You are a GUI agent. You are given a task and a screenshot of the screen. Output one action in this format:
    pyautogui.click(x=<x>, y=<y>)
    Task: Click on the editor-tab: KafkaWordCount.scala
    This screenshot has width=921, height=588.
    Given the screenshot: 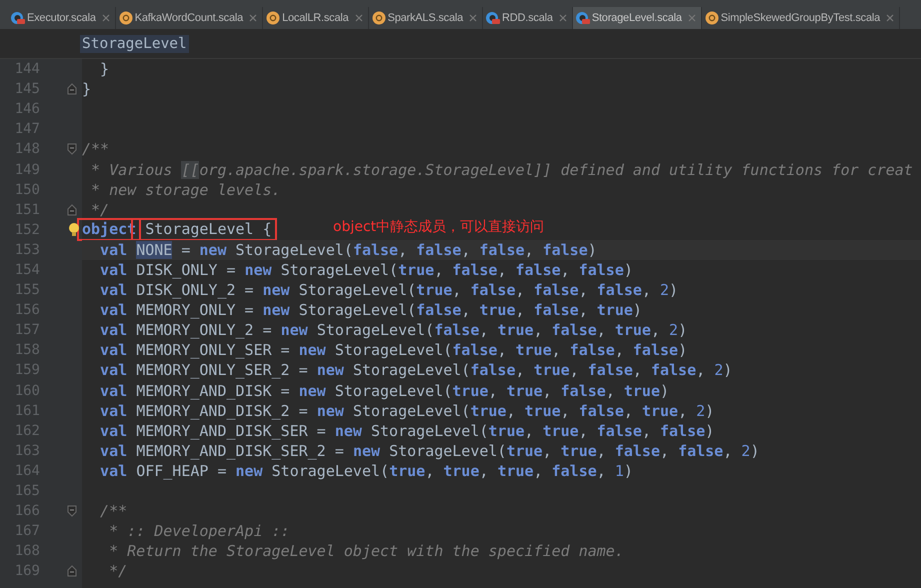 What is the action you would take?
    pyautogui.click(x=190, y=18)
    